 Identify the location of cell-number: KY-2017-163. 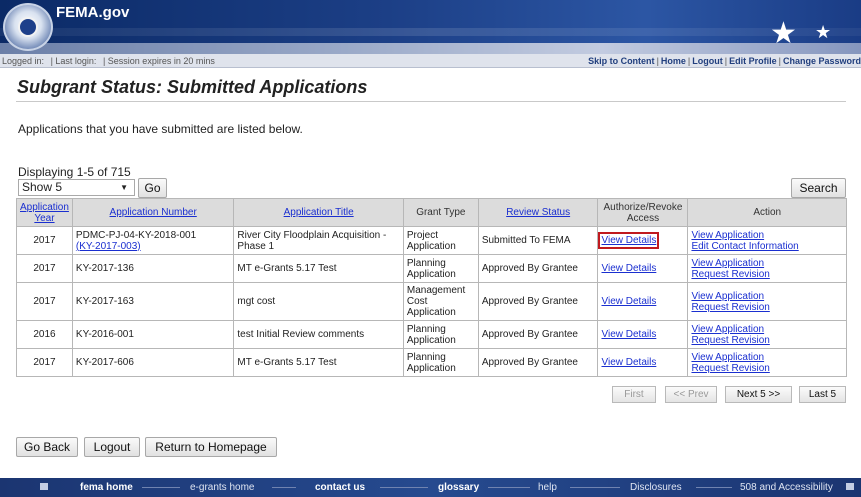
(153, 301).